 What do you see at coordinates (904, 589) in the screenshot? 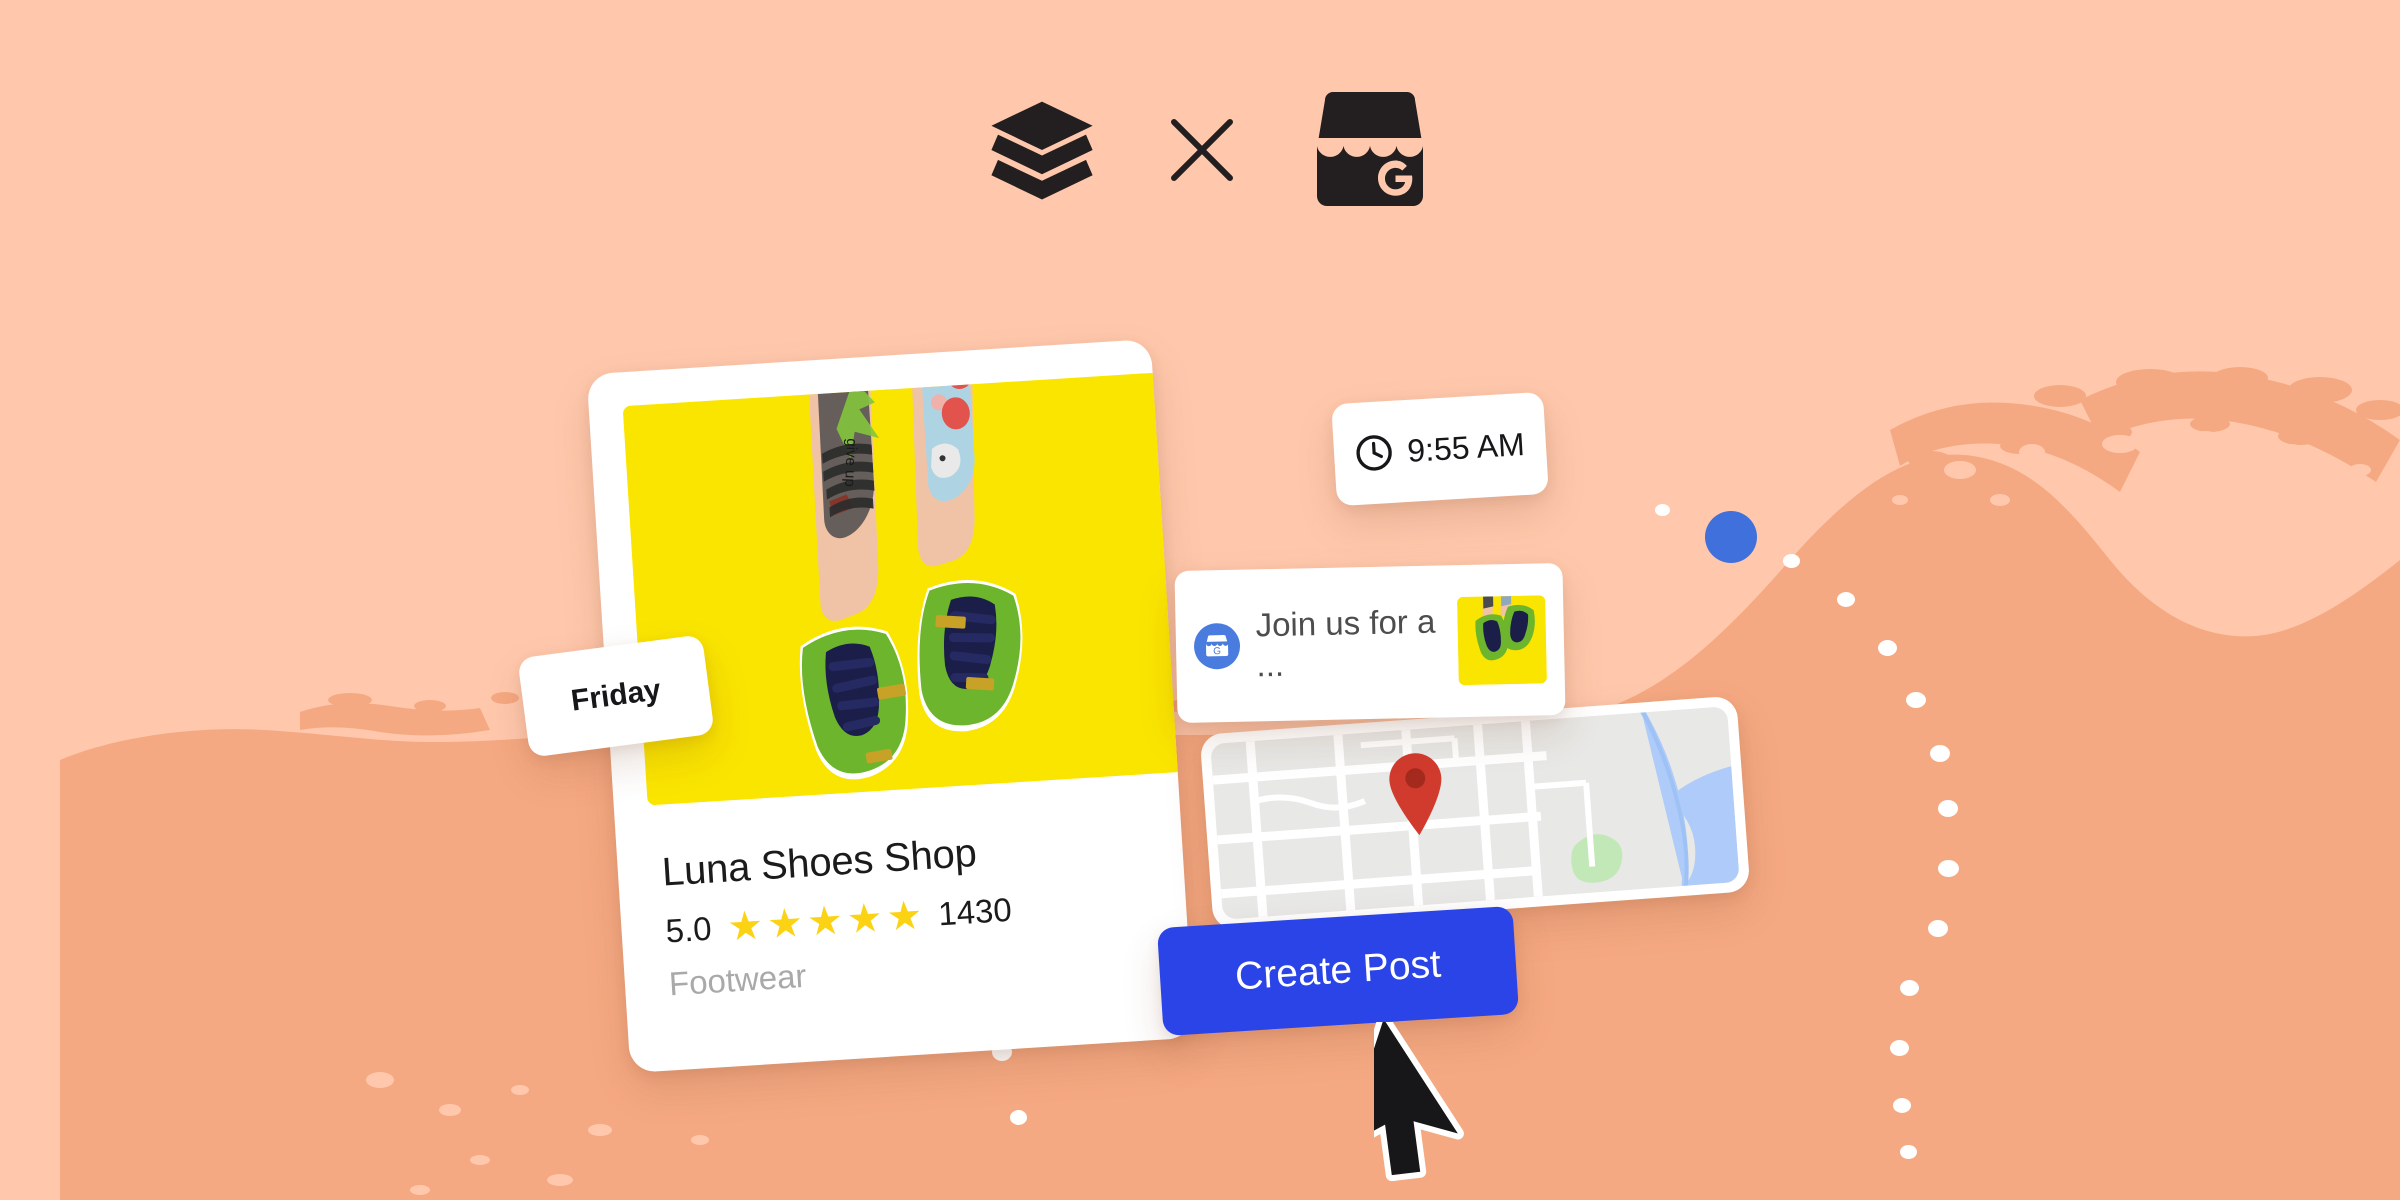
I see `business-card-photo: give up` at bounding box center [904, 589].